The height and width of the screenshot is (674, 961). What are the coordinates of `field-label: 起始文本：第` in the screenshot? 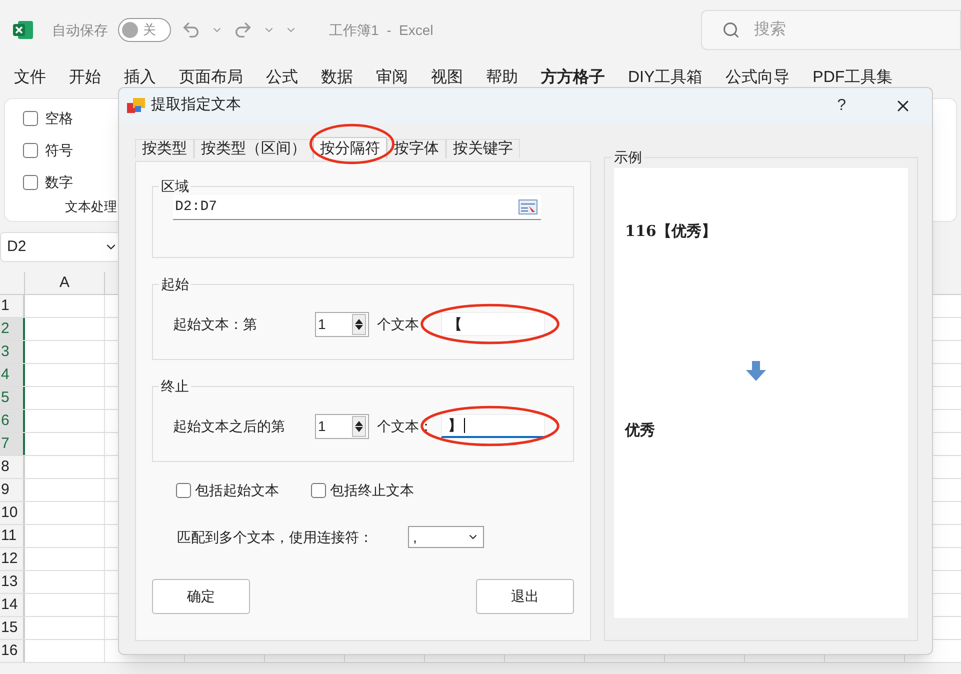 It's located at (215, 324).